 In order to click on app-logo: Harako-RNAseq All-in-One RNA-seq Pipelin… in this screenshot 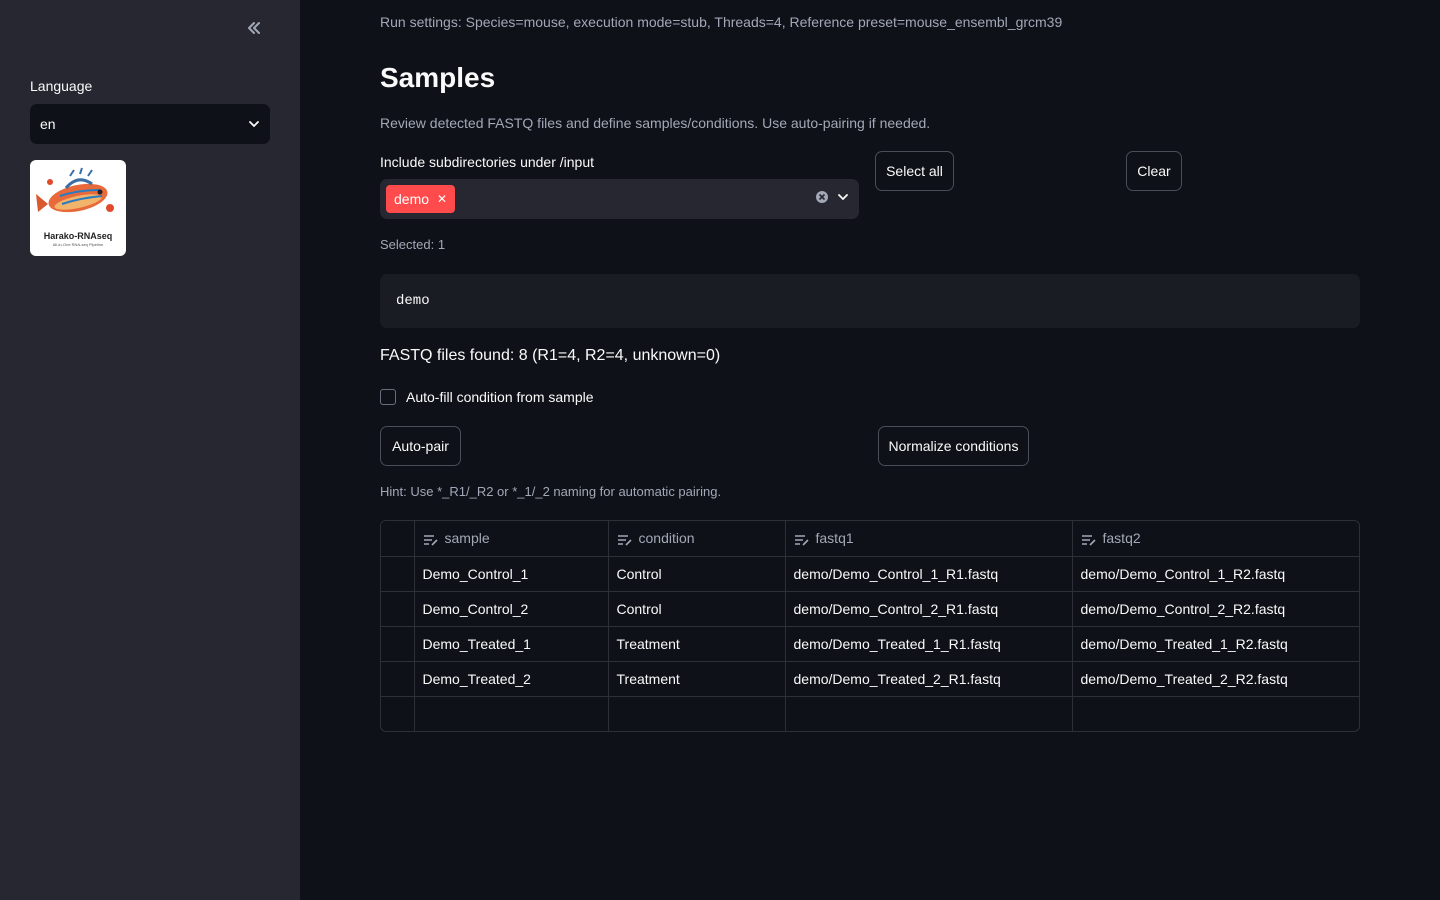, I will do `click(78, 208)`.